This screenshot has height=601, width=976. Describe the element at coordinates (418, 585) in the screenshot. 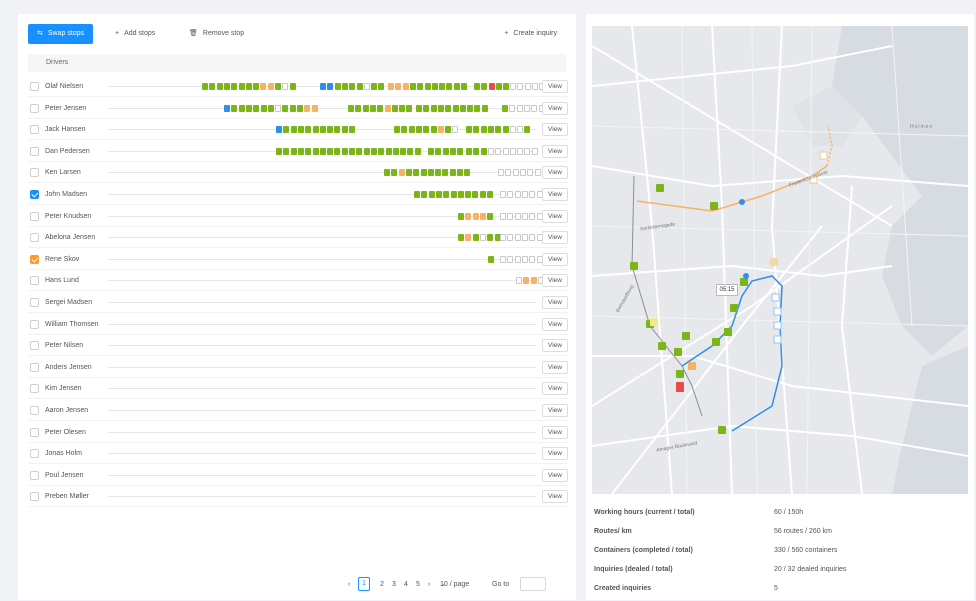

I see `page-5-button: 5` at that location.